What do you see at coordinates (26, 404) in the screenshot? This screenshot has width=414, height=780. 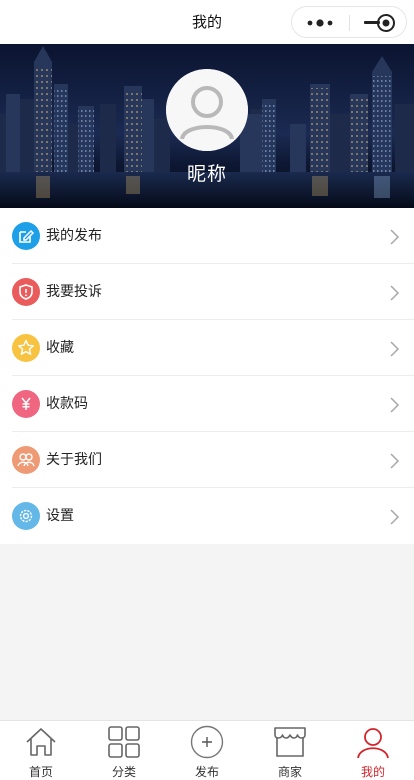 I see `yen-icon` at bounding box center [26, 404].